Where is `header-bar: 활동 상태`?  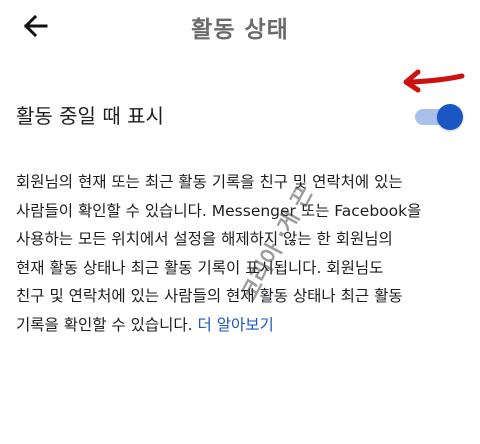
header-bar: 활동 상태 is located at coordinates (240, 26).